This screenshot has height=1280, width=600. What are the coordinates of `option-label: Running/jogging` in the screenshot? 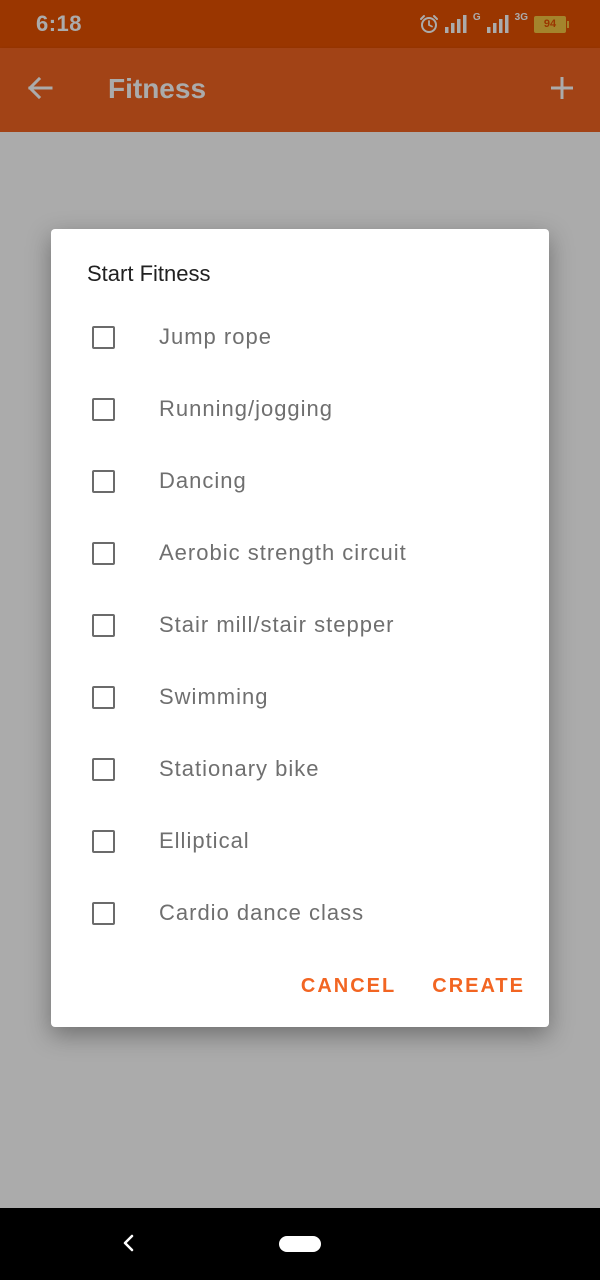 It's located at (246, 408).